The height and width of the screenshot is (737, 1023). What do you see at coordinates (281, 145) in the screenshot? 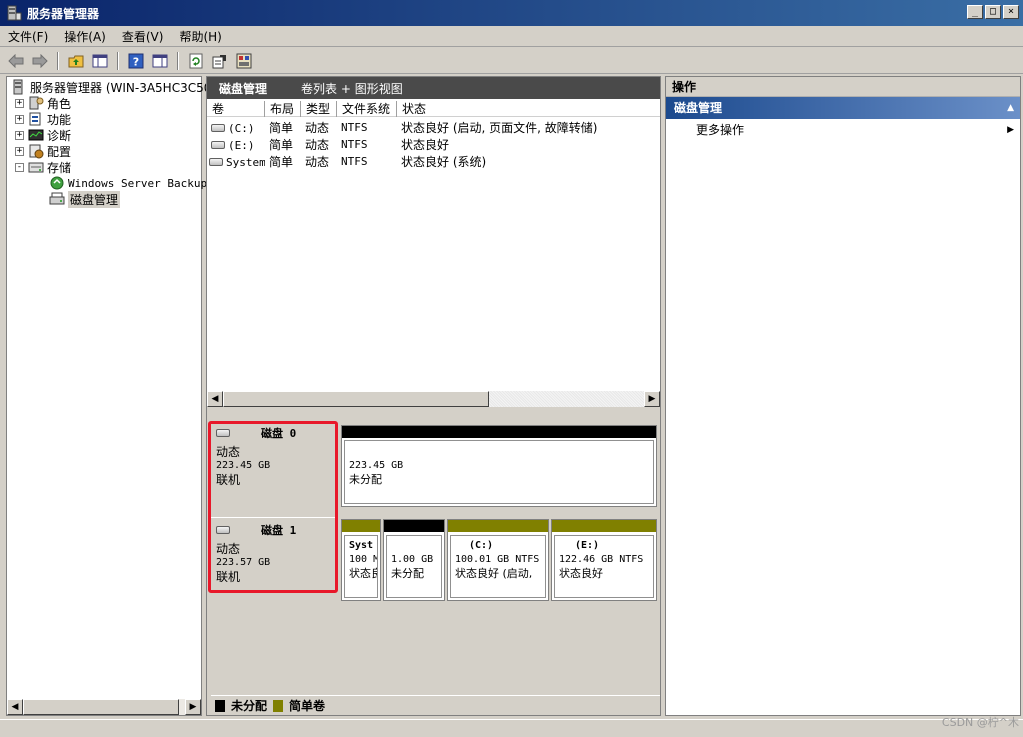
I see `volume-layout: 简单` at bounding box center [281, 145].